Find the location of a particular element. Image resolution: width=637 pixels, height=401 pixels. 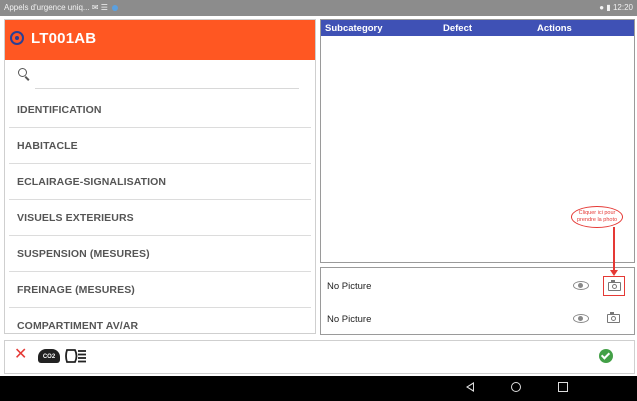

category-item-eclairage: ECLAIRAGE-SIGNALISATION is located at coordinates (160, 182).